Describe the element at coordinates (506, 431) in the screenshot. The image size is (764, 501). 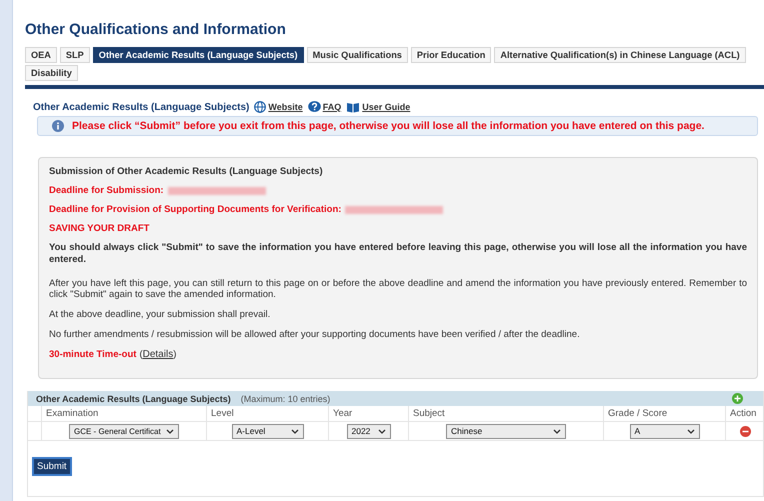
I see `dropdown: Chinese` at that location.